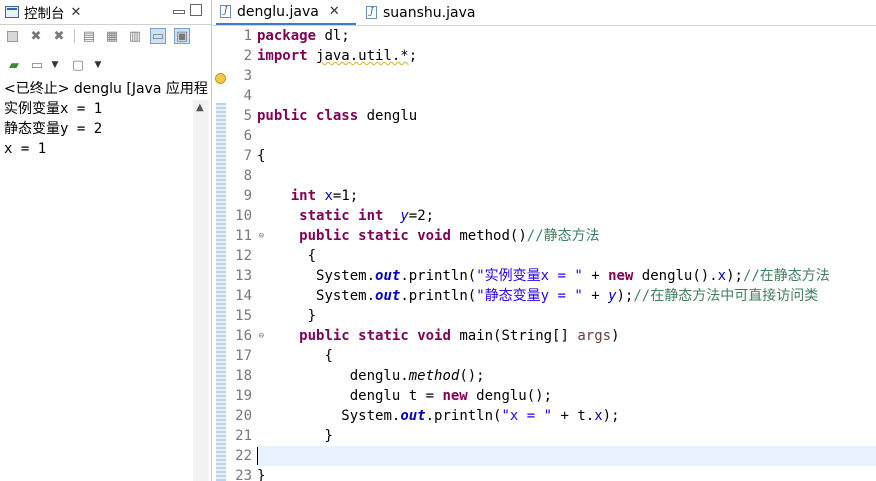  I want to click on line-number: 14, so click(243, 296).